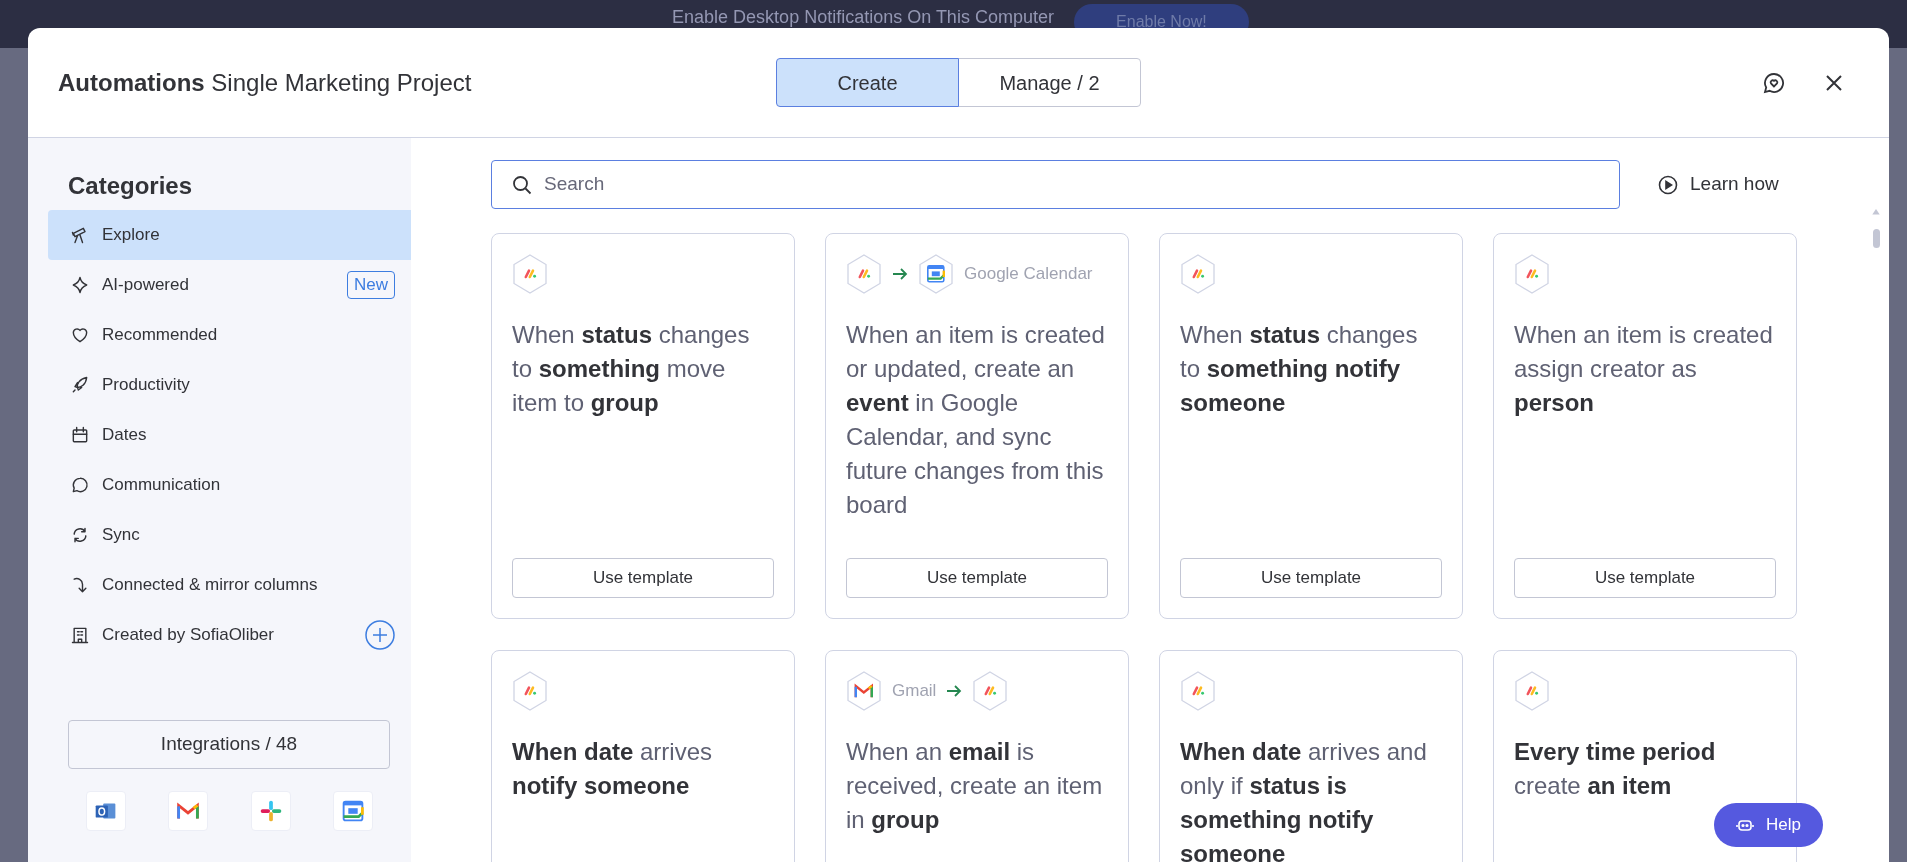  Describe the element at coordinates (80, 385) in the screenshot. I see `rocket-icon` at that location.